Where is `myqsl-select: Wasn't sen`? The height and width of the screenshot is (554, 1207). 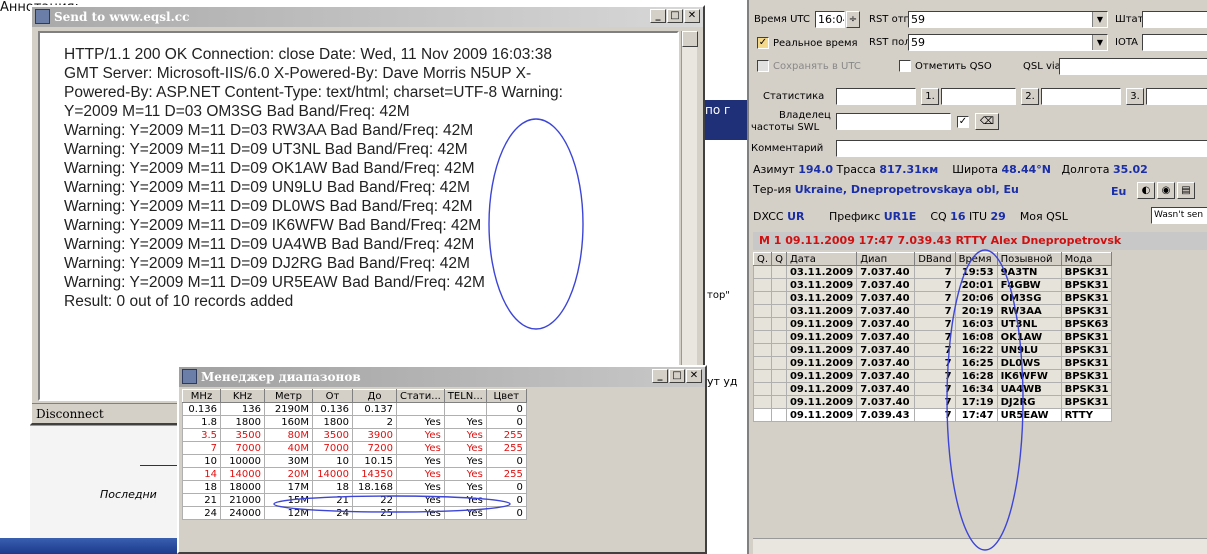 myqsl-select: Wasn't sen is located at coordinates (1179, 215).